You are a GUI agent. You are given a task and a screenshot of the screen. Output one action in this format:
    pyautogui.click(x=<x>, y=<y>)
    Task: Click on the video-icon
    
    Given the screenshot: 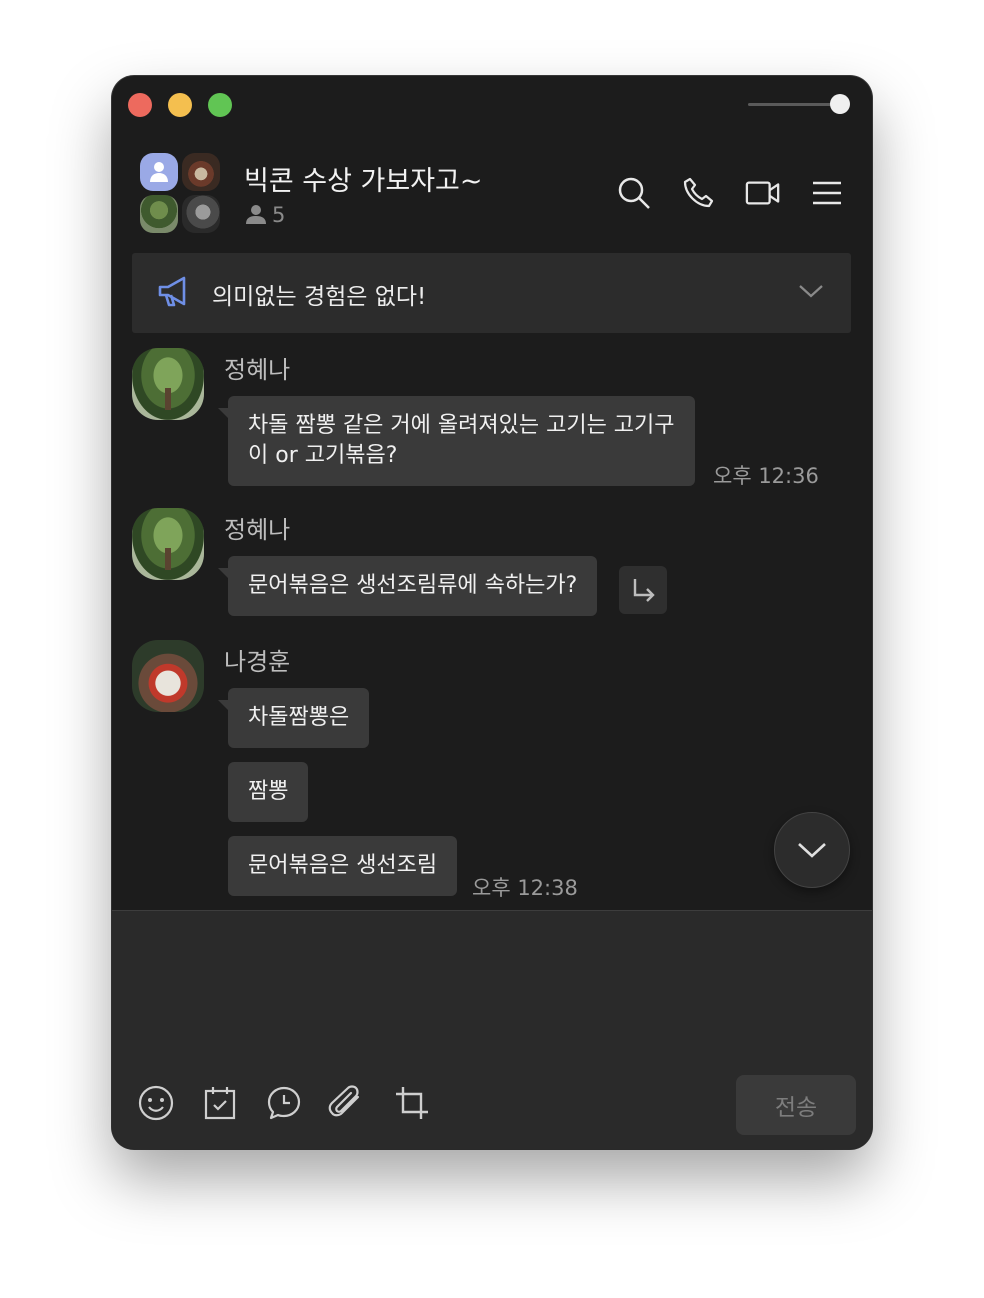 What is the action you would take?
    pyautogui.click(x=762, y=193)
    